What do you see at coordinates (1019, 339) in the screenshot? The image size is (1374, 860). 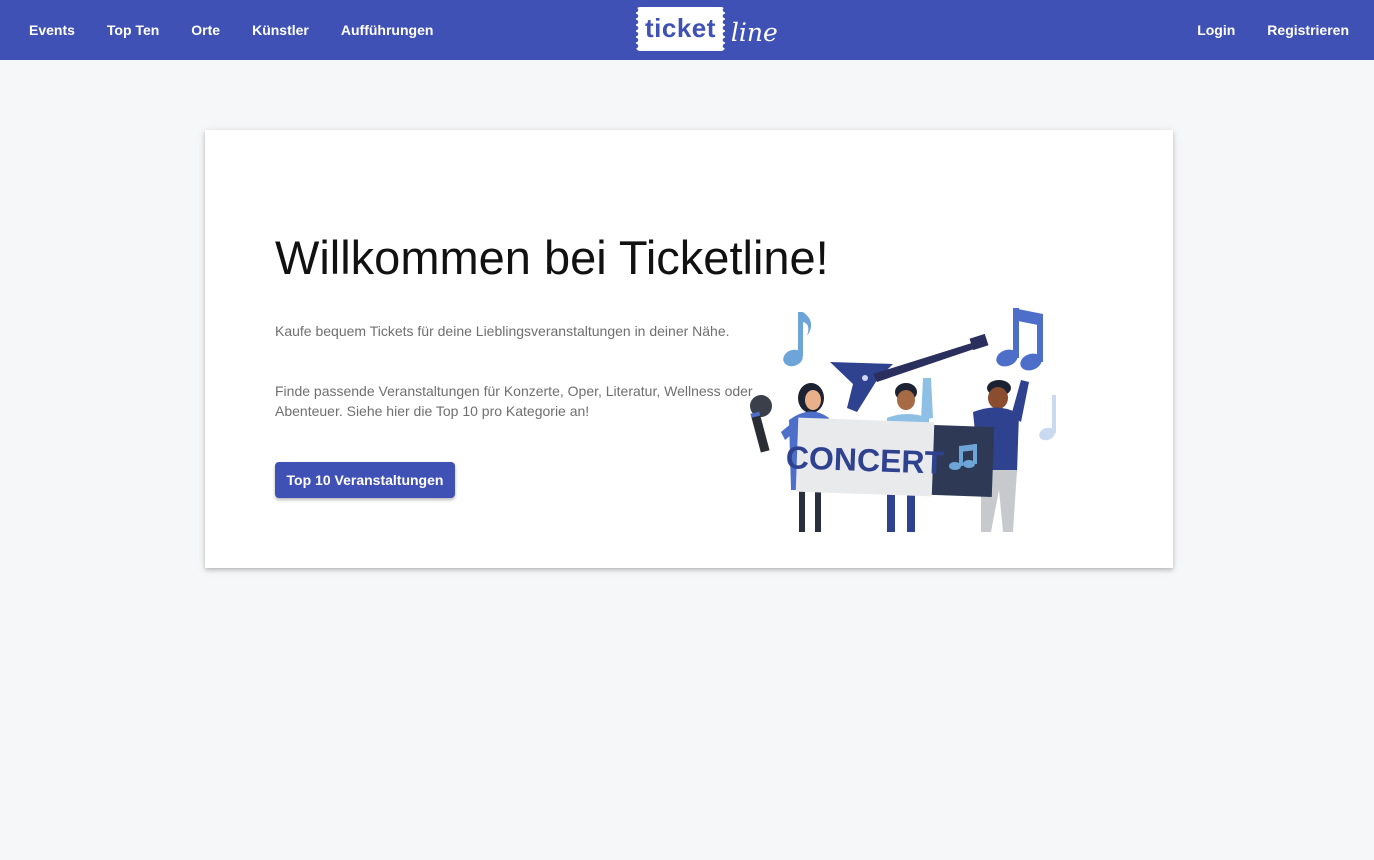 I see `double-music-note-icon` at bounding box center [1019, 339].